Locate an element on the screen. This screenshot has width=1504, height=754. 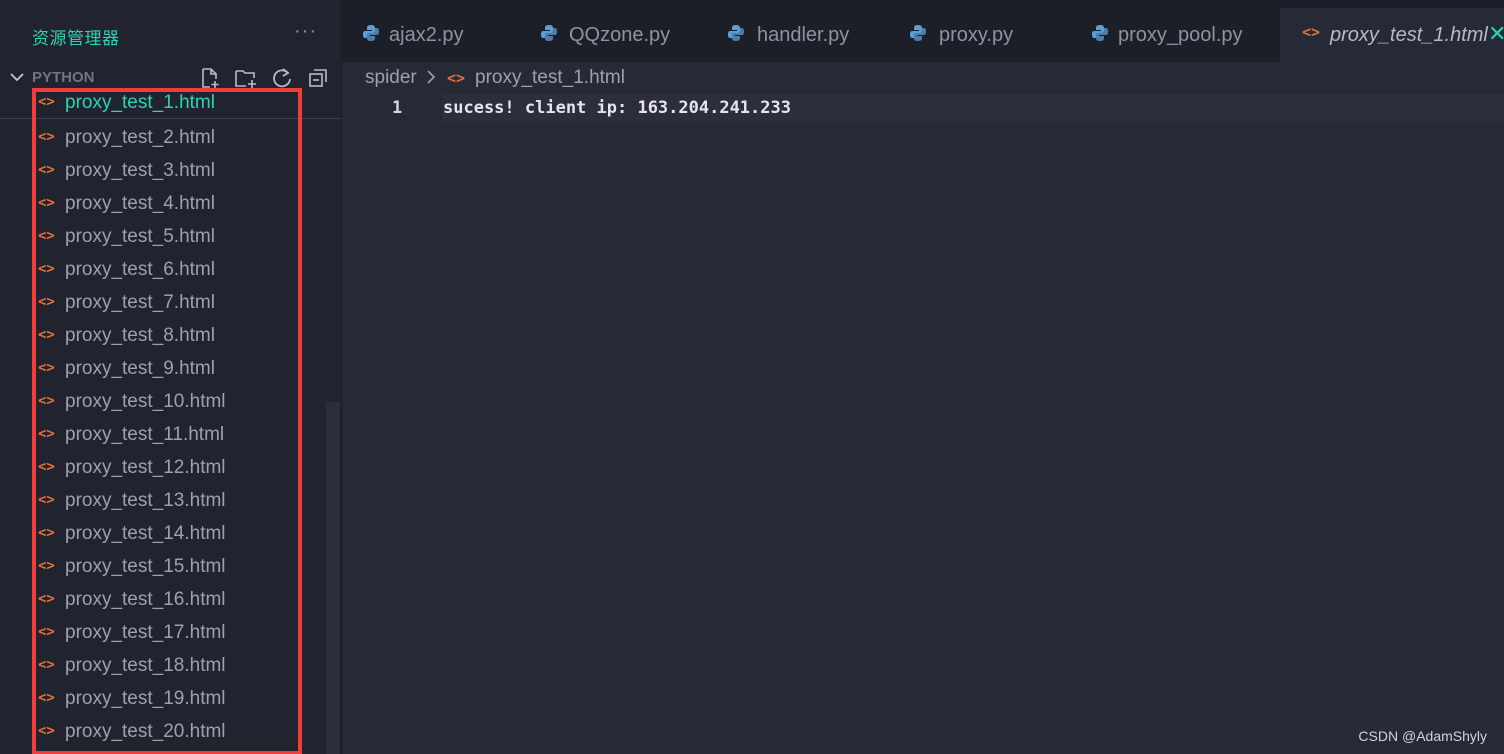
line-number: 1 is located at coordinates (397, 108).